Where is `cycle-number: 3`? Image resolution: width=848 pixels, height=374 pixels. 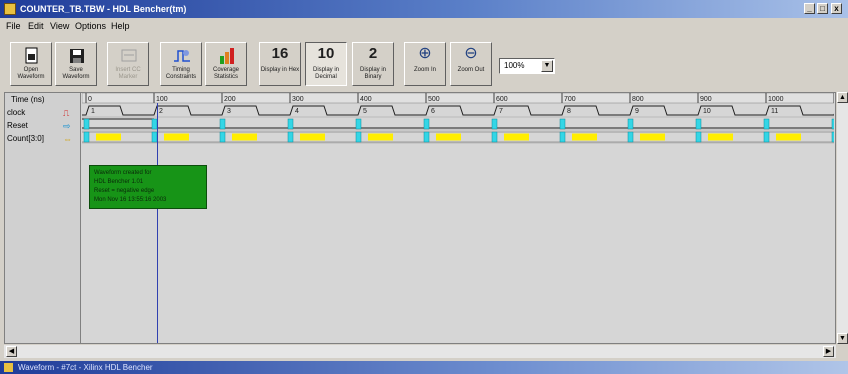
cycle-number: 3 is located at coordinates (229, 111).